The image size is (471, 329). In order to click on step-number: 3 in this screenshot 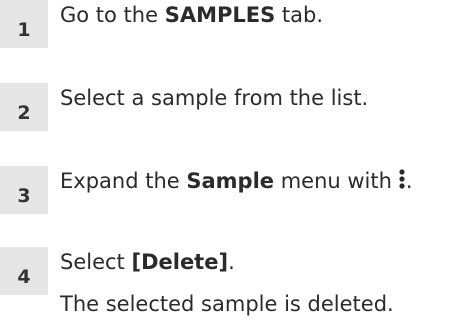, I will do `click(24, 190)`.